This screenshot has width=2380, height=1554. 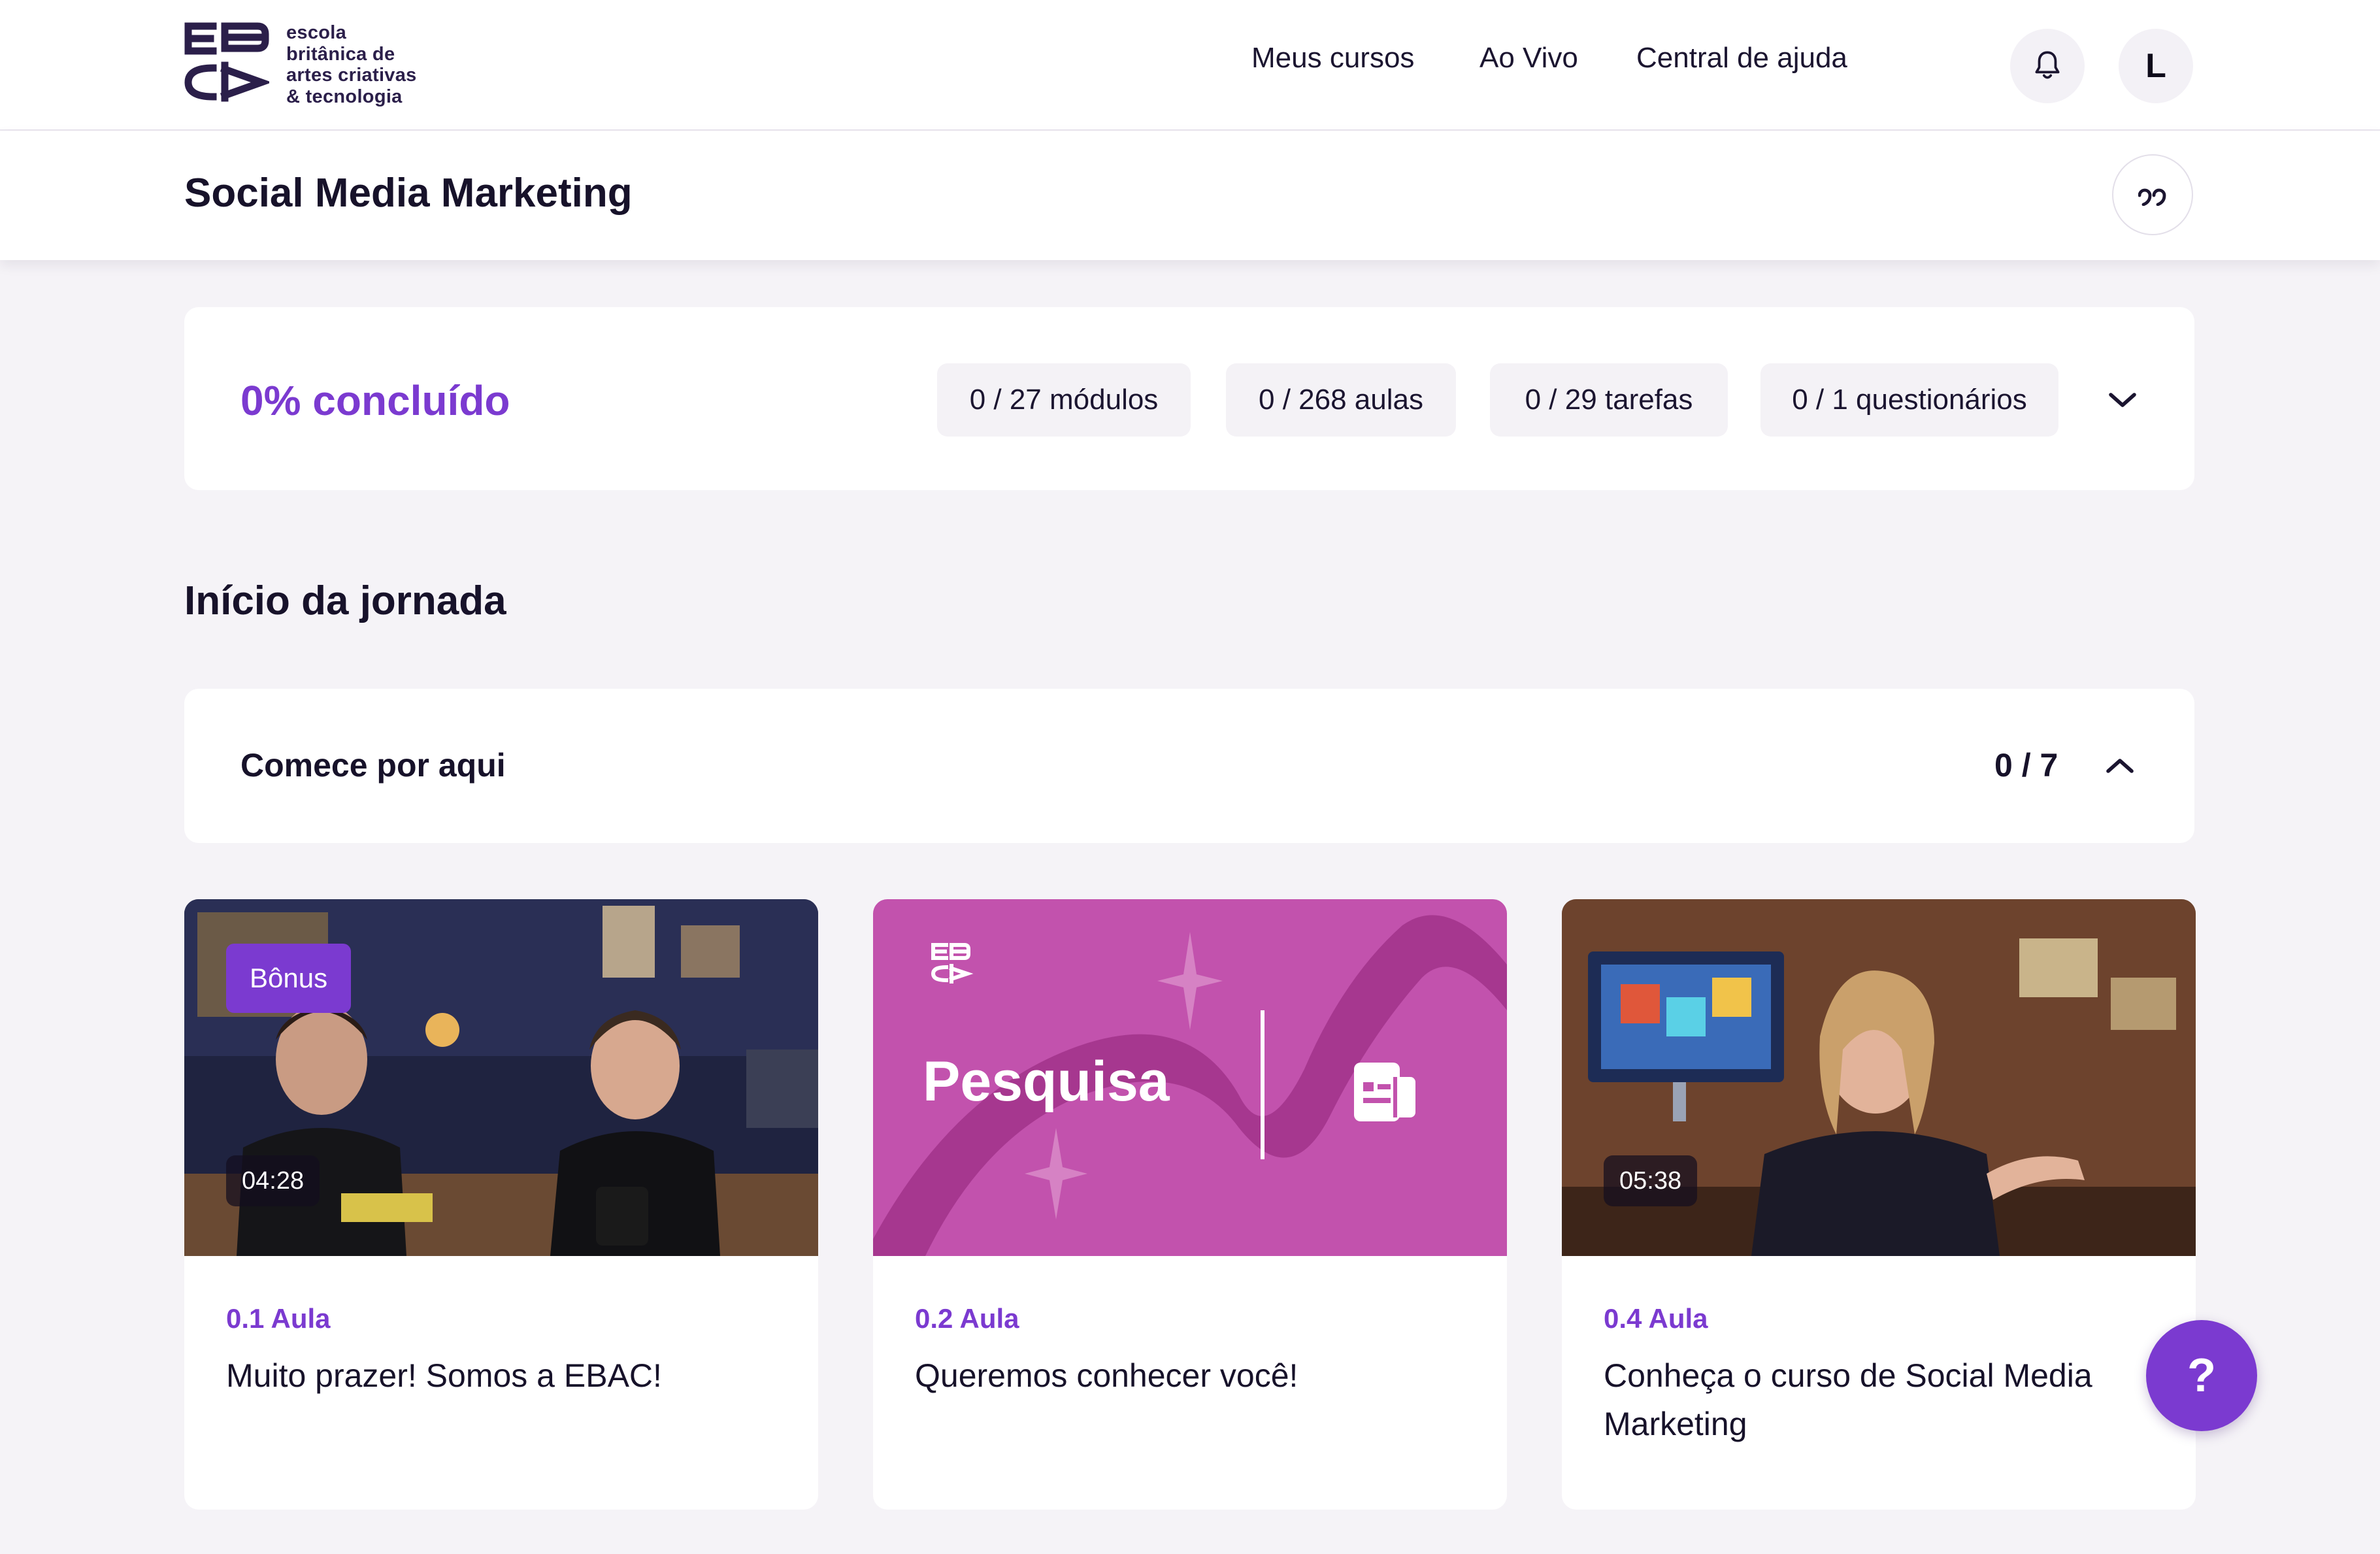 What do you see at coordinates (501, 1077) in the screenshot?
I see `lesson-thumbnail: Bônus 04:28` at bounding box center [501, 1077].